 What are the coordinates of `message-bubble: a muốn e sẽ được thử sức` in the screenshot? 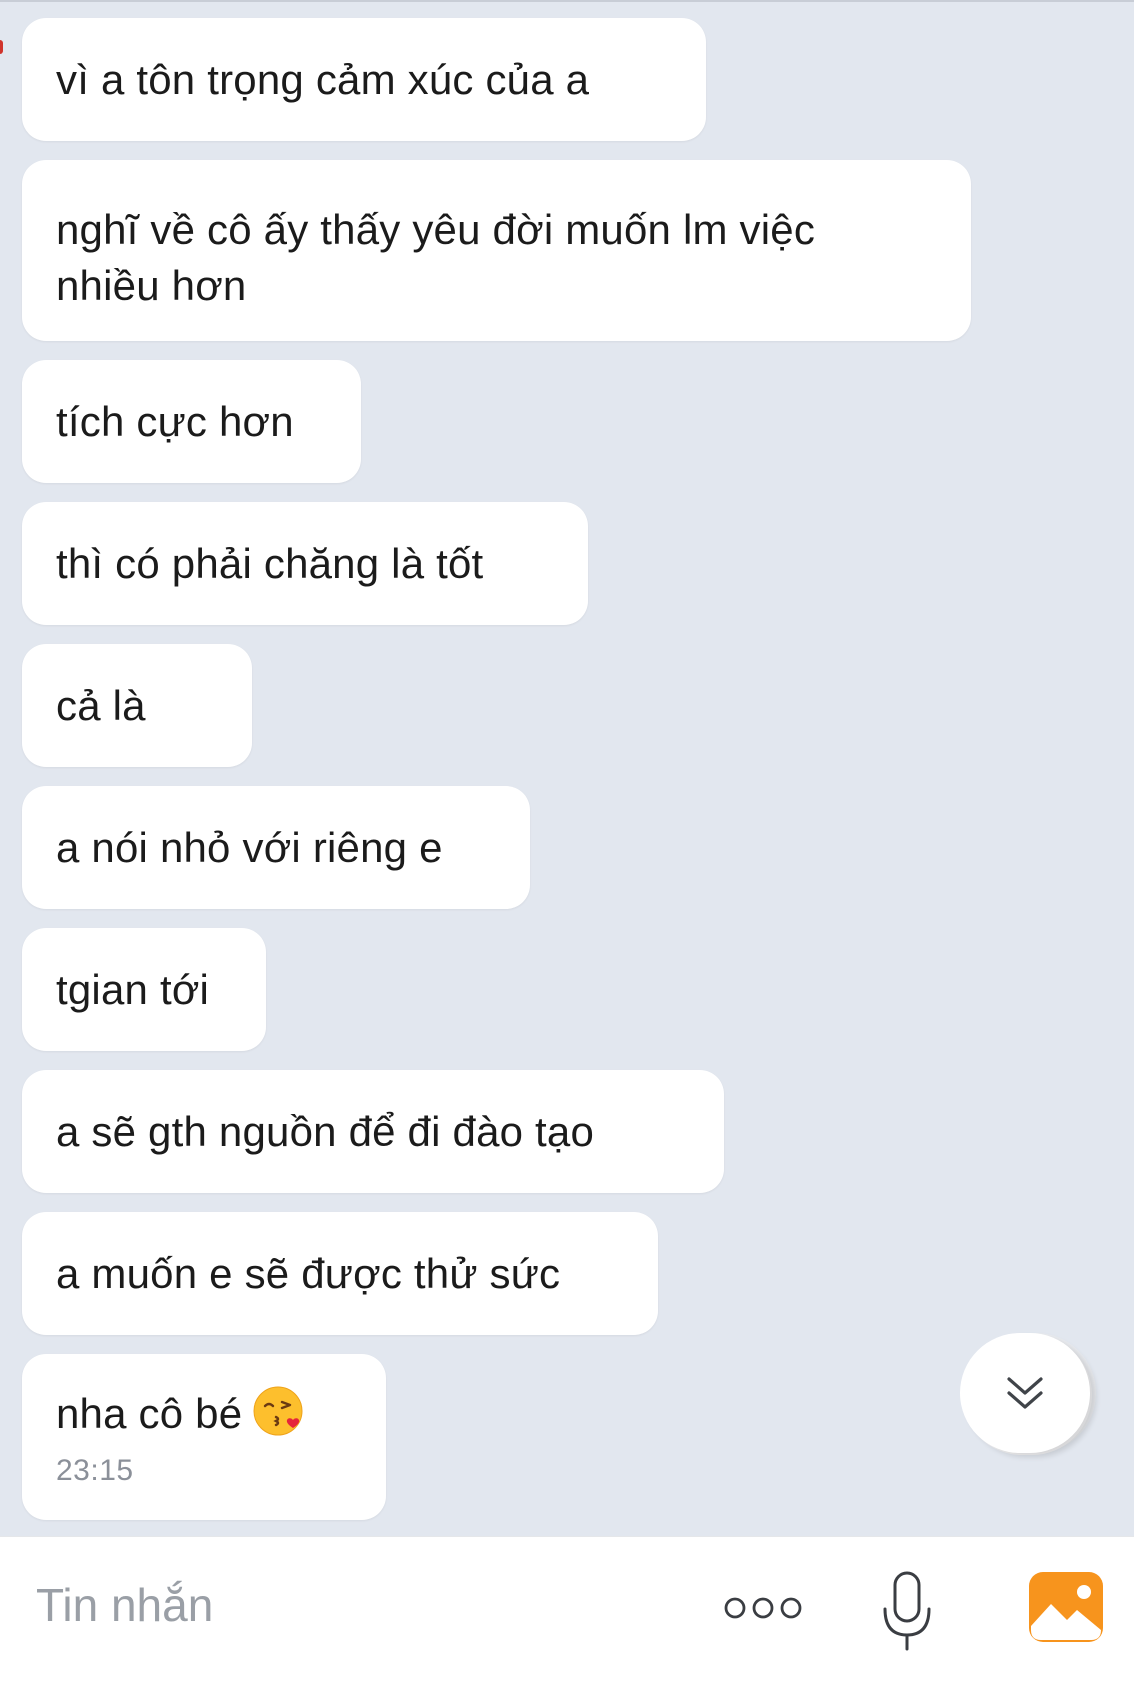 It's located at (340, 1273).